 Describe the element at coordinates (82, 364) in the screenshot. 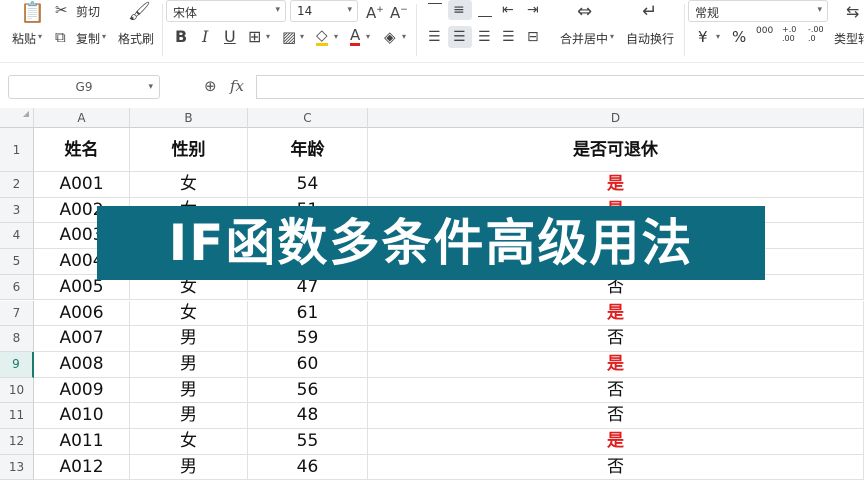

I see `table-cell-a: A008` at that location.